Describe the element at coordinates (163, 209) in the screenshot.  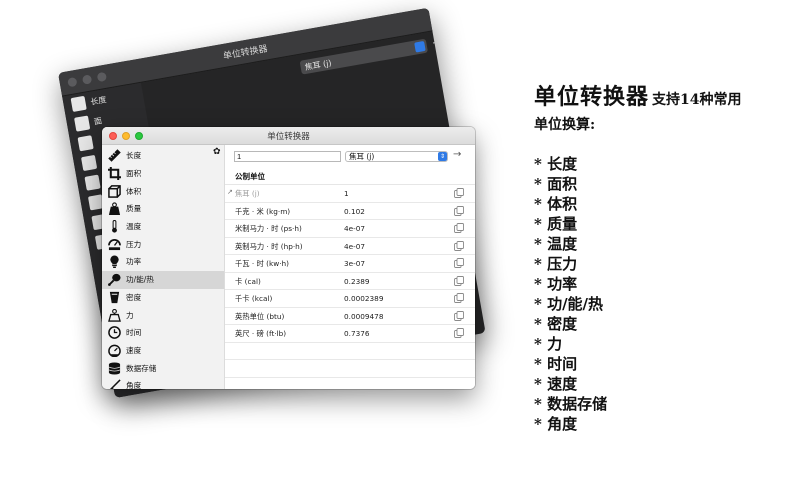
I see `sidebar-item: 质量` at that location.